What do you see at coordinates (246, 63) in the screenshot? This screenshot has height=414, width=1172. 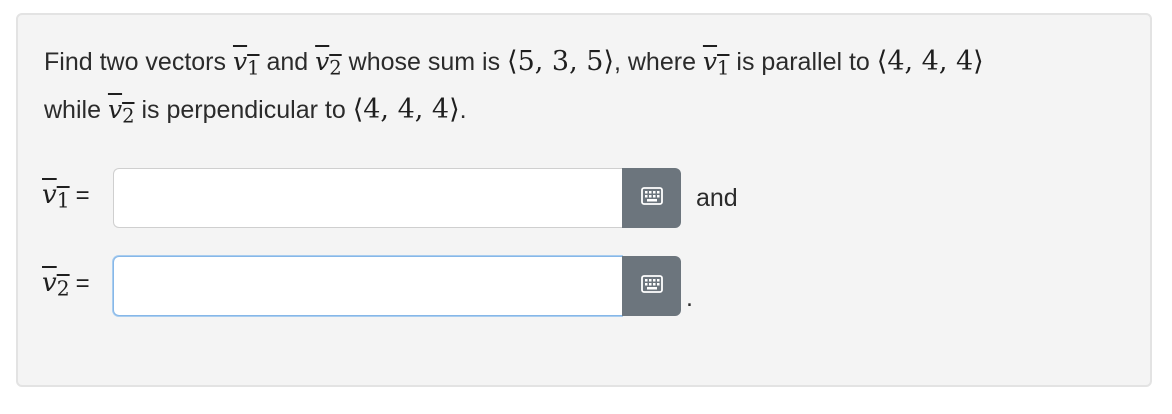 I see `v1-symbol: v1` at bounding box center [246, 63].